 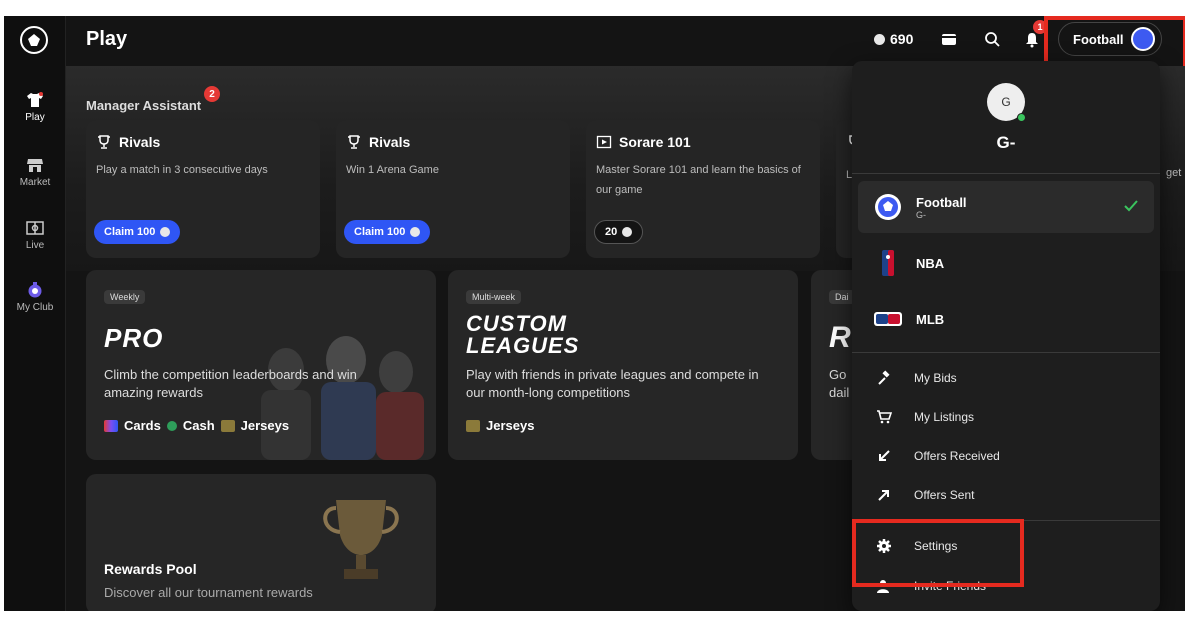 What do you see at coordinates (35, 182) in the screenshot?
I see `sidebar-item-label: Market` at bounding box center [35, 182].